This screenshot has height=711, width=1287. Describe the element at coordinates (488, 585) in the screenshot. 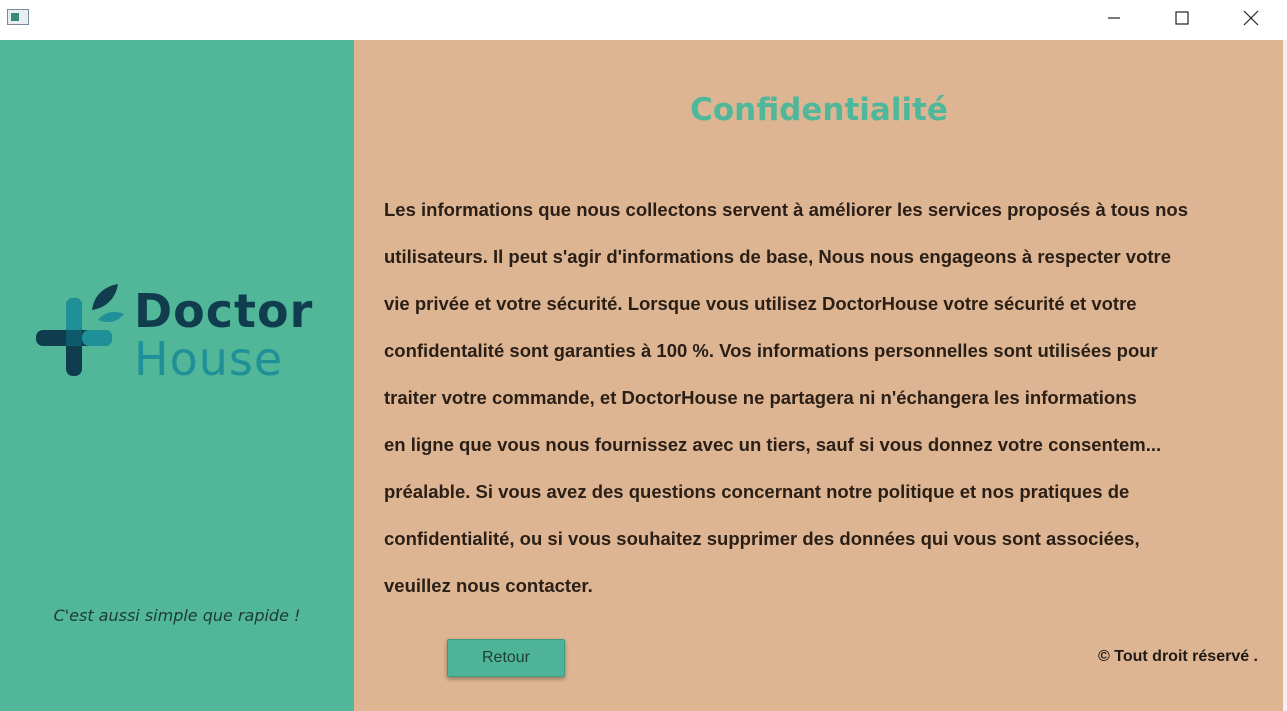

I see `paragraph-line: veuillez nous contacter.` at that location.